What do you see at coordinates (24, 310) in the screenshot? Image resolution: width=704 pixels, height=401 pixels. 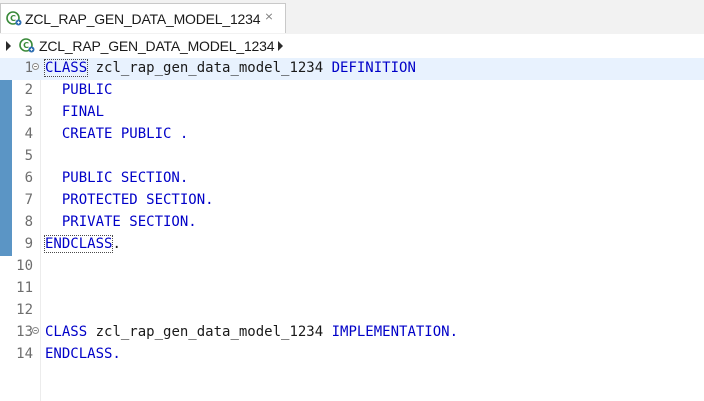 I see `line-number: 12` at bounding box center [24, 310].